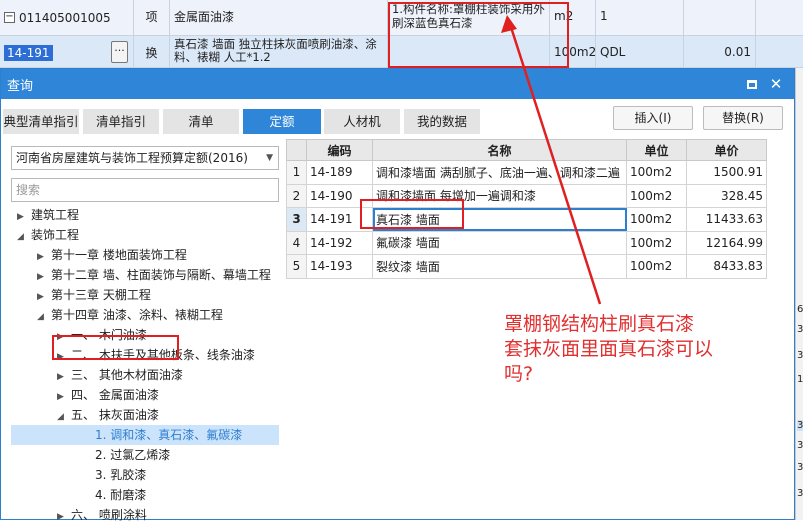 This screenshot has height=527, width=803. What do you see at coordinates (201, 121) in the screenshot?
I see `tab-bill: 清单` at bounding box center [201, 121].